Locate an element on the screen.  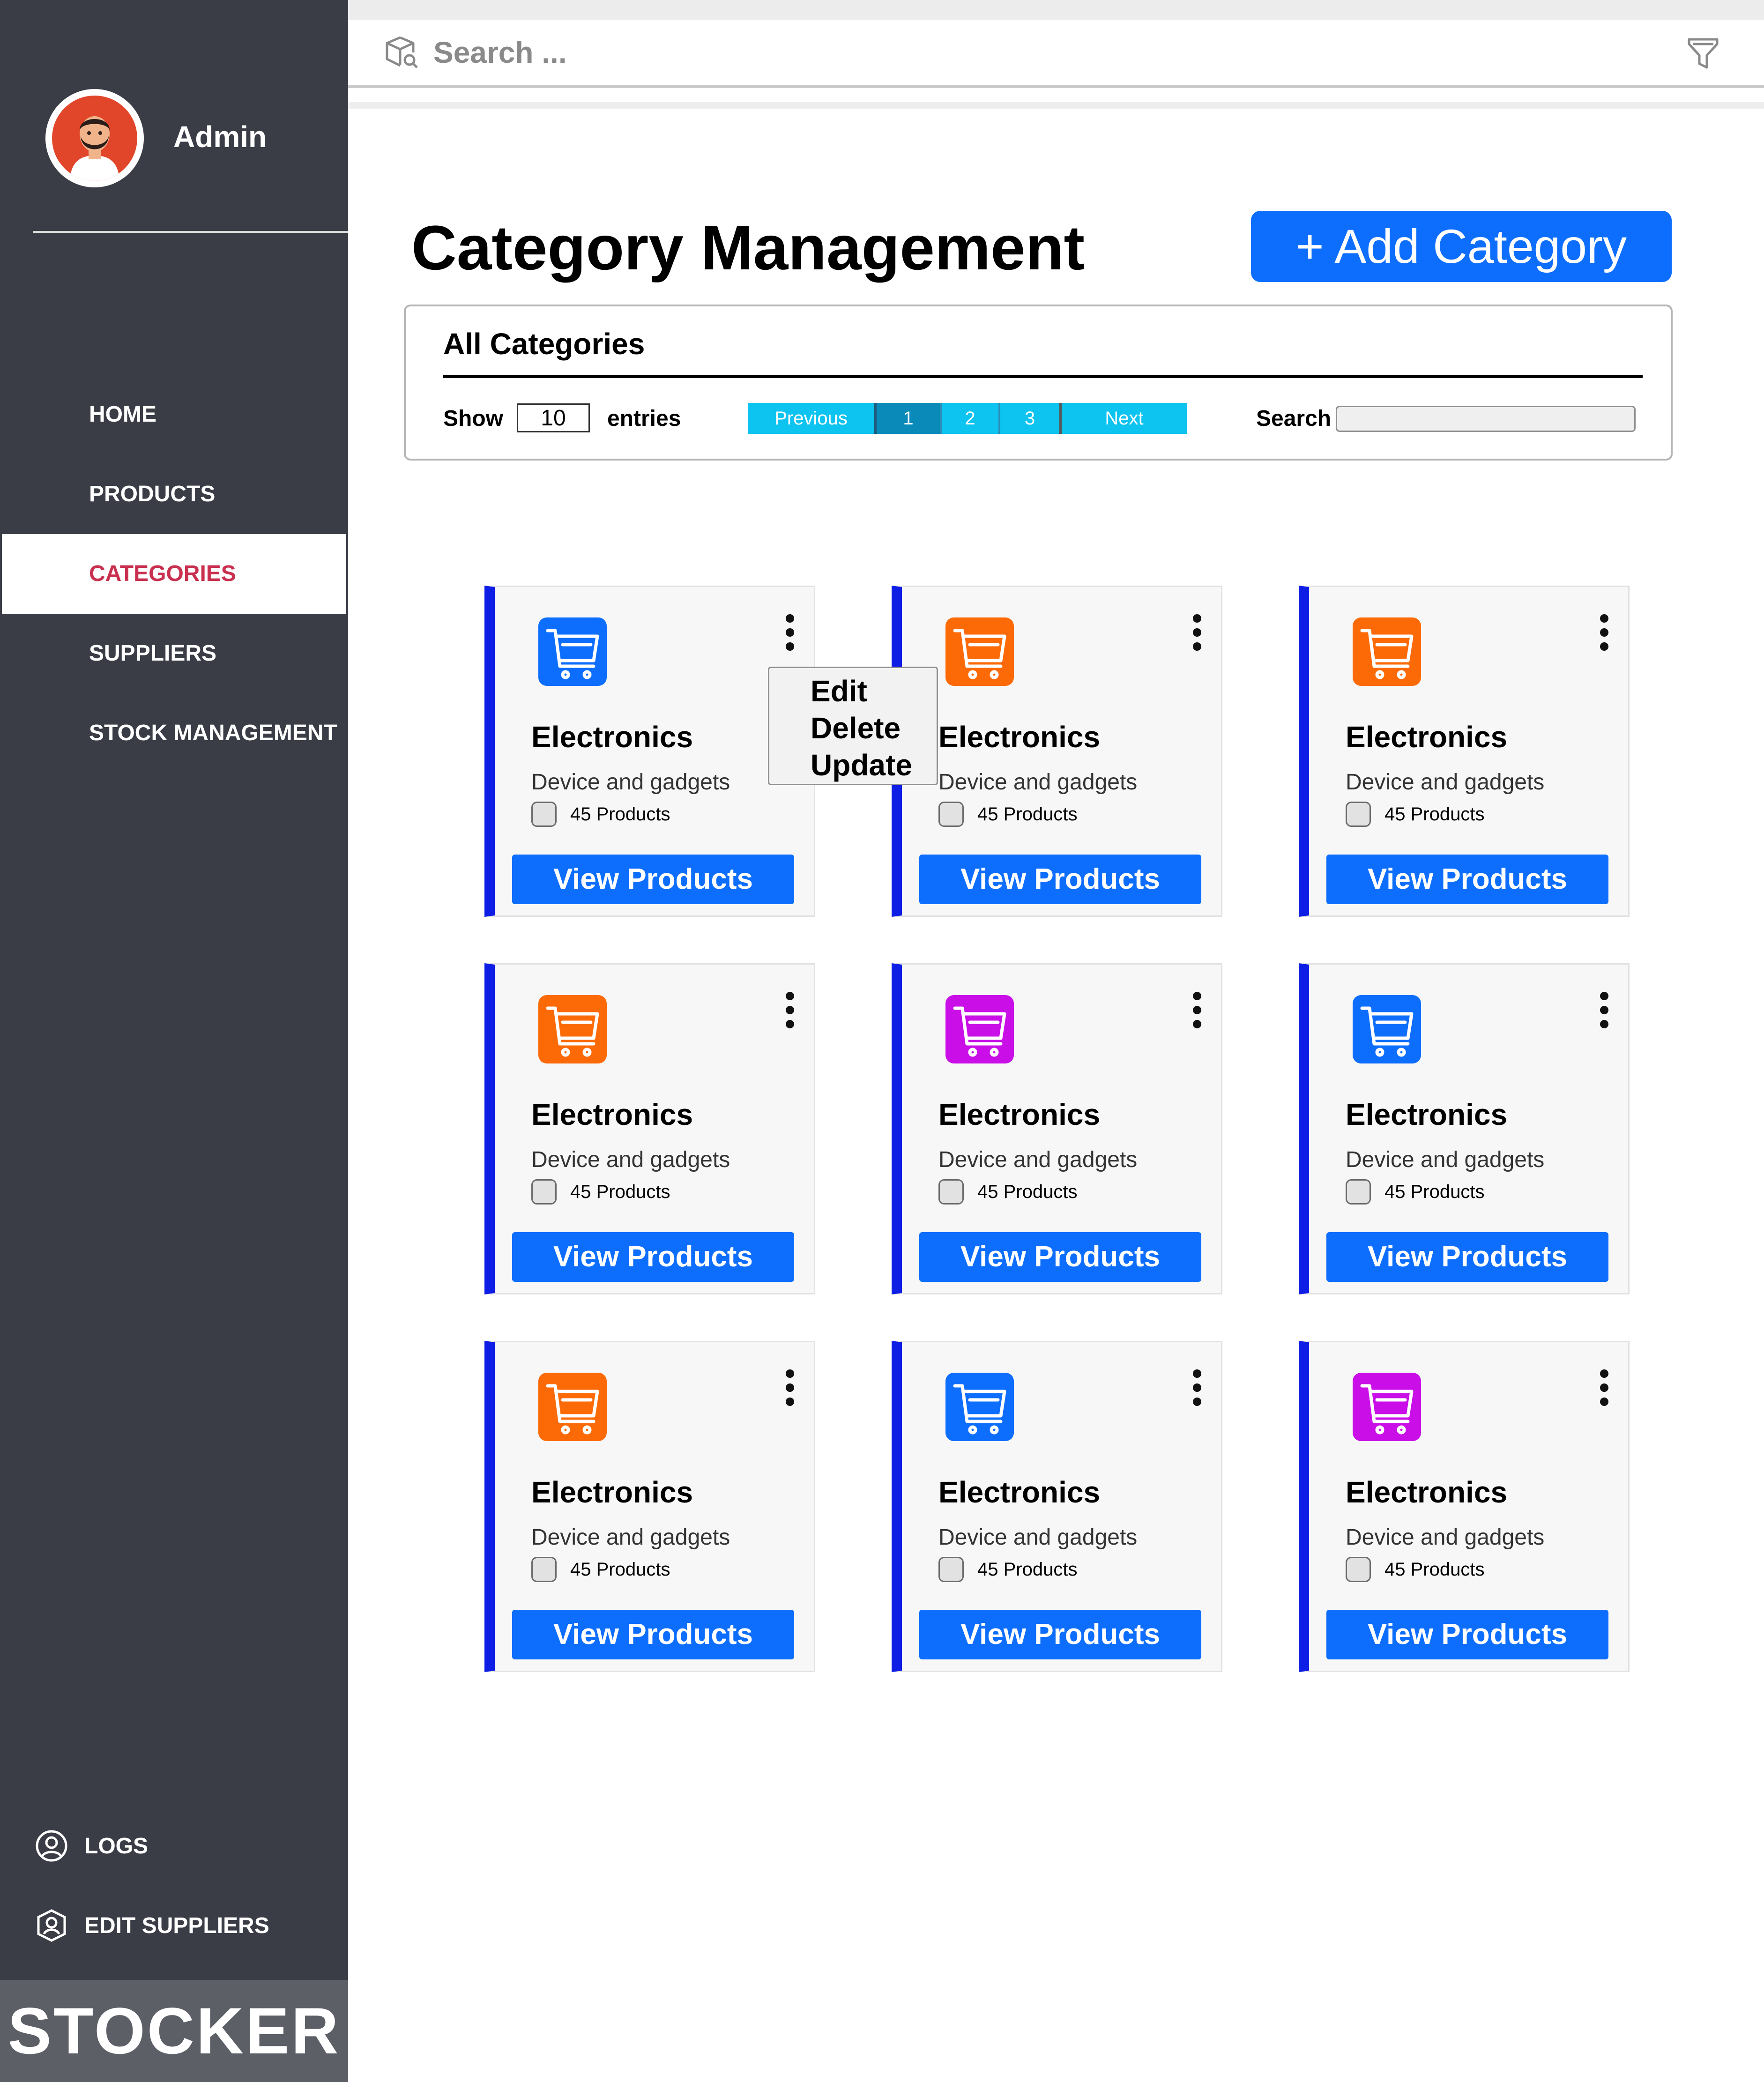
sidebar-item-label: LOGS is located at coordinates (116, 1846).